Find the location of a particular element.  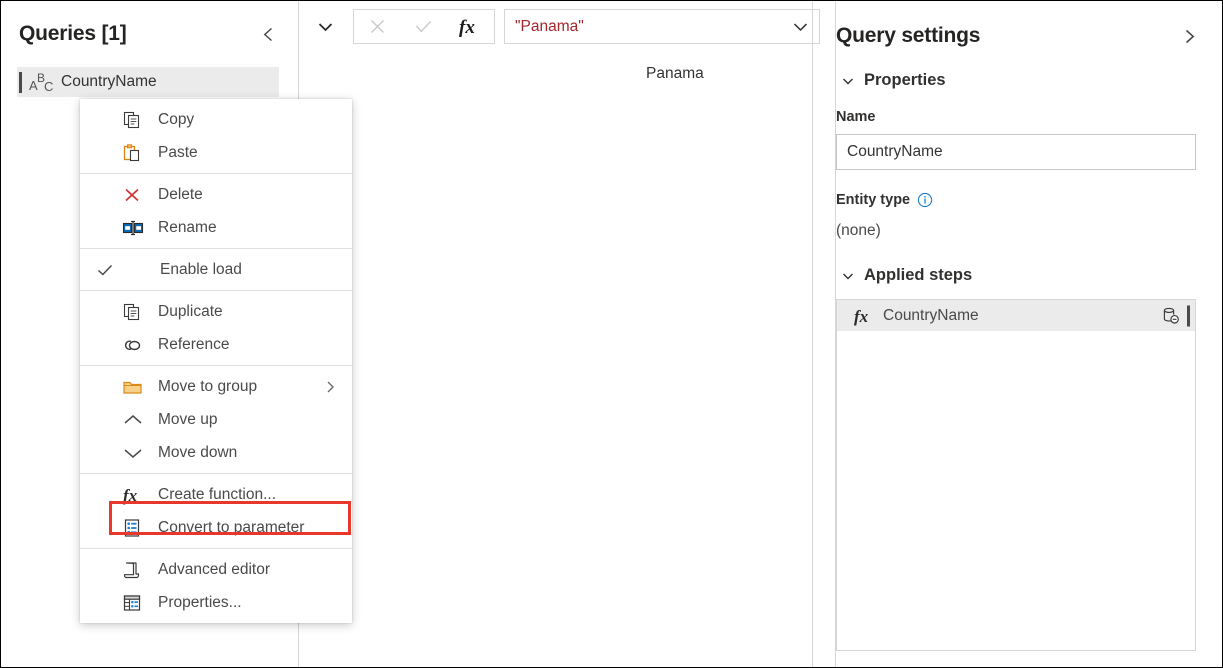

duplicate-icon is located at coordinates (140, 312).